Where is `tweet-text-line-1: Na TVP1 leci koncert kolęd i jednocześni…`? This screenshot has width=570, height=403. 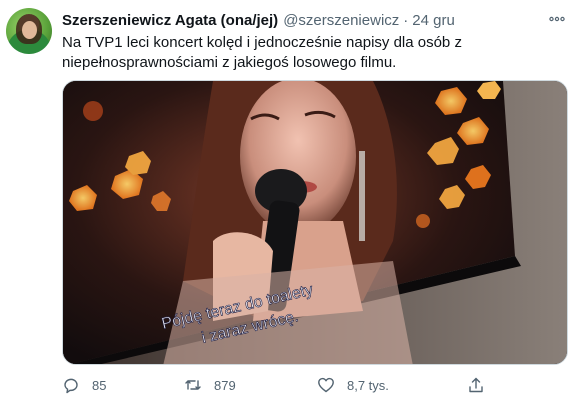 tweet-text-line-1: Na TVP1 leci koncert kolęd i jednocześni… is located at coordinates (262, 42).